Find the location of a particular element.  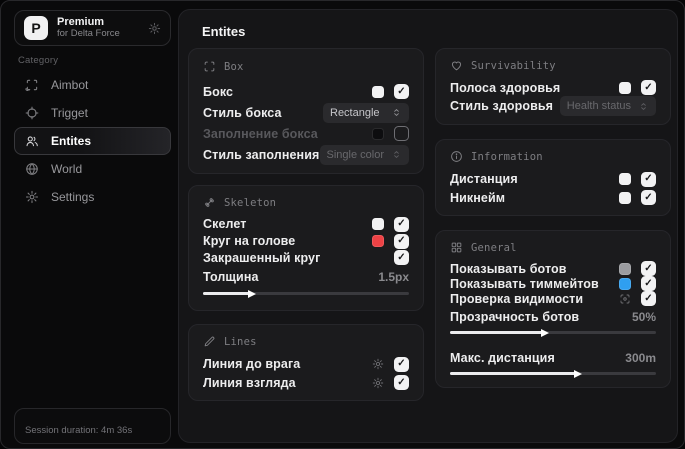

brand-text: Premium for Delta Force is located at coordinates (98, 28).